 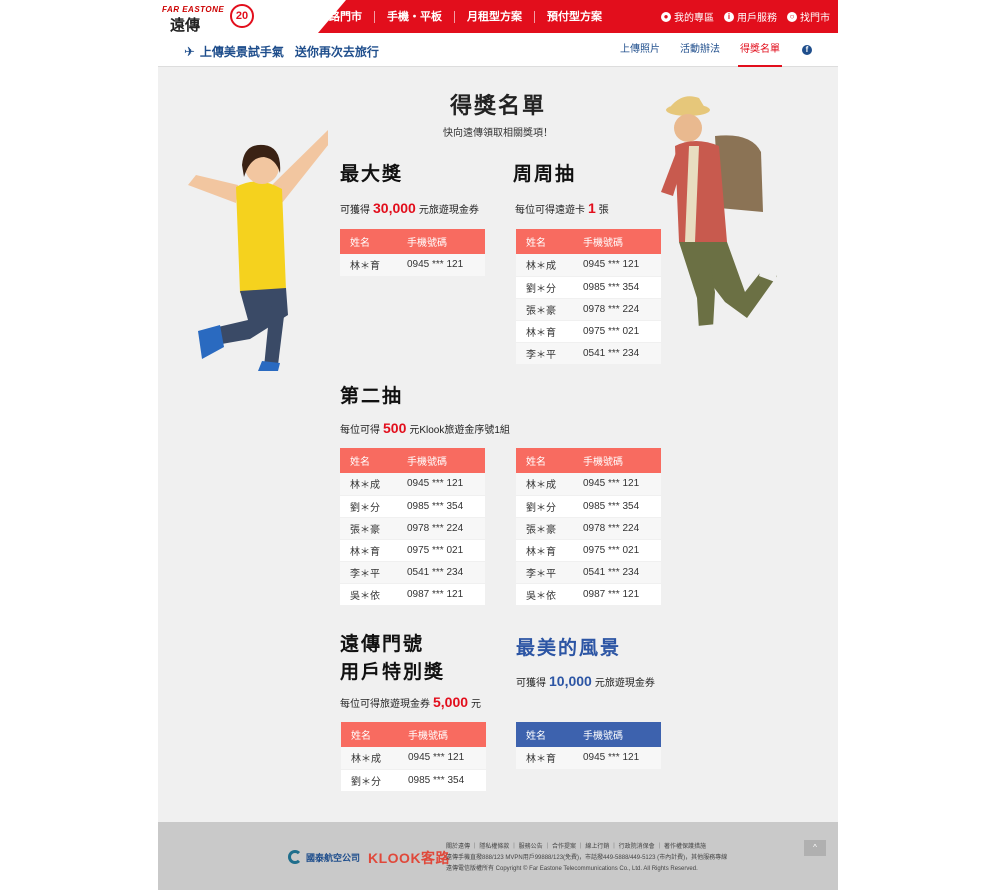 What do you see at coordinates (640, 50) in the screenshot?
I see `tab-upload-photo: 上傳照片` at bounding box center [640, 50].